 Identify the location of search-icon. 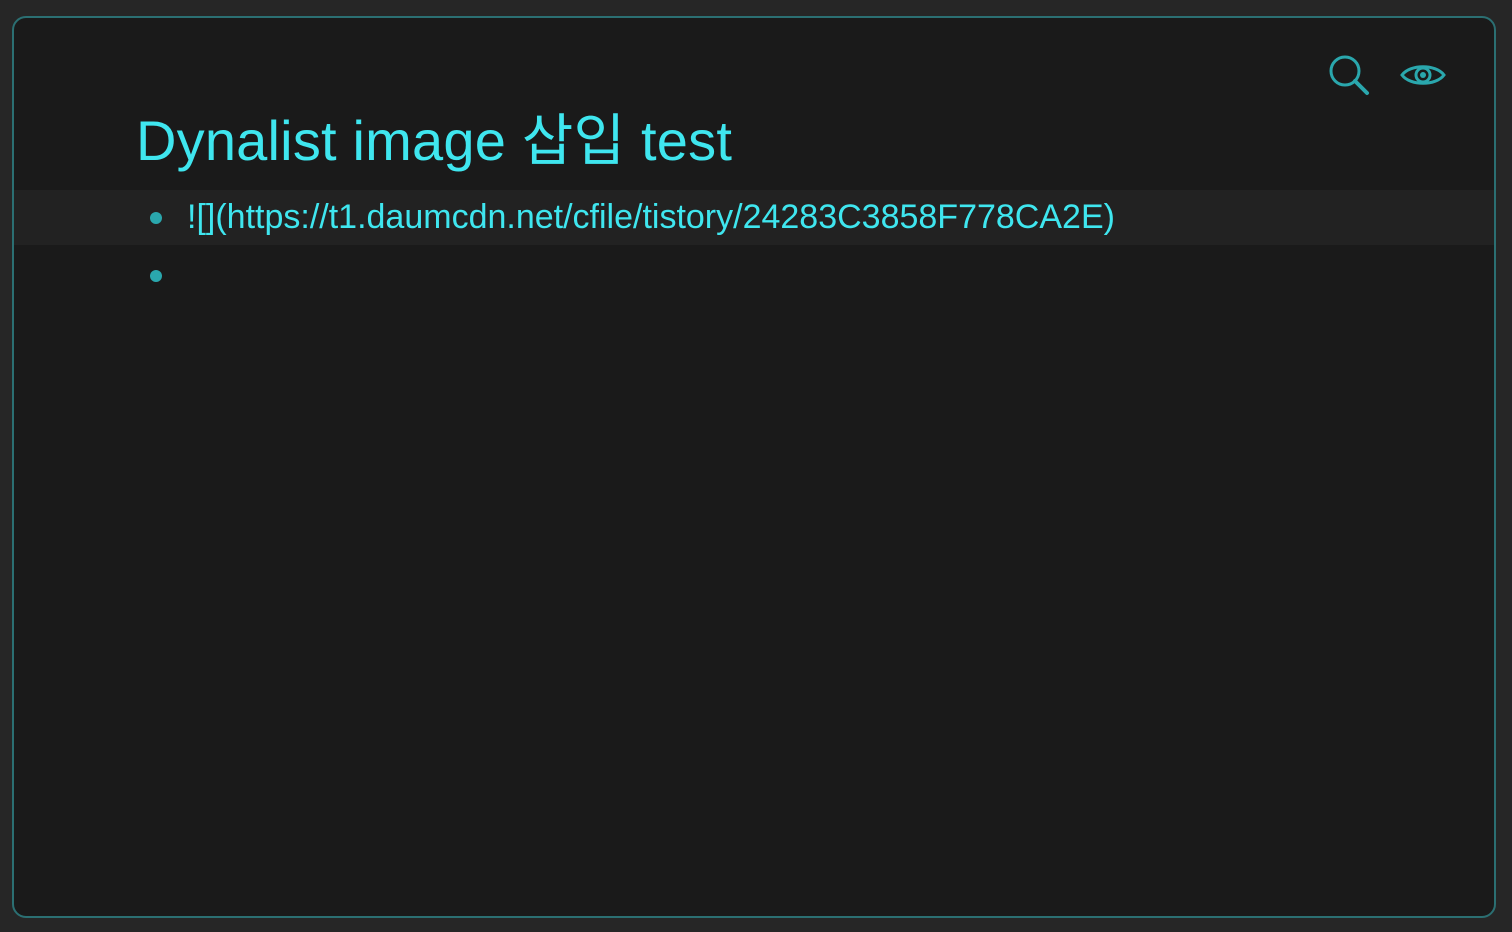
(1349, 75).